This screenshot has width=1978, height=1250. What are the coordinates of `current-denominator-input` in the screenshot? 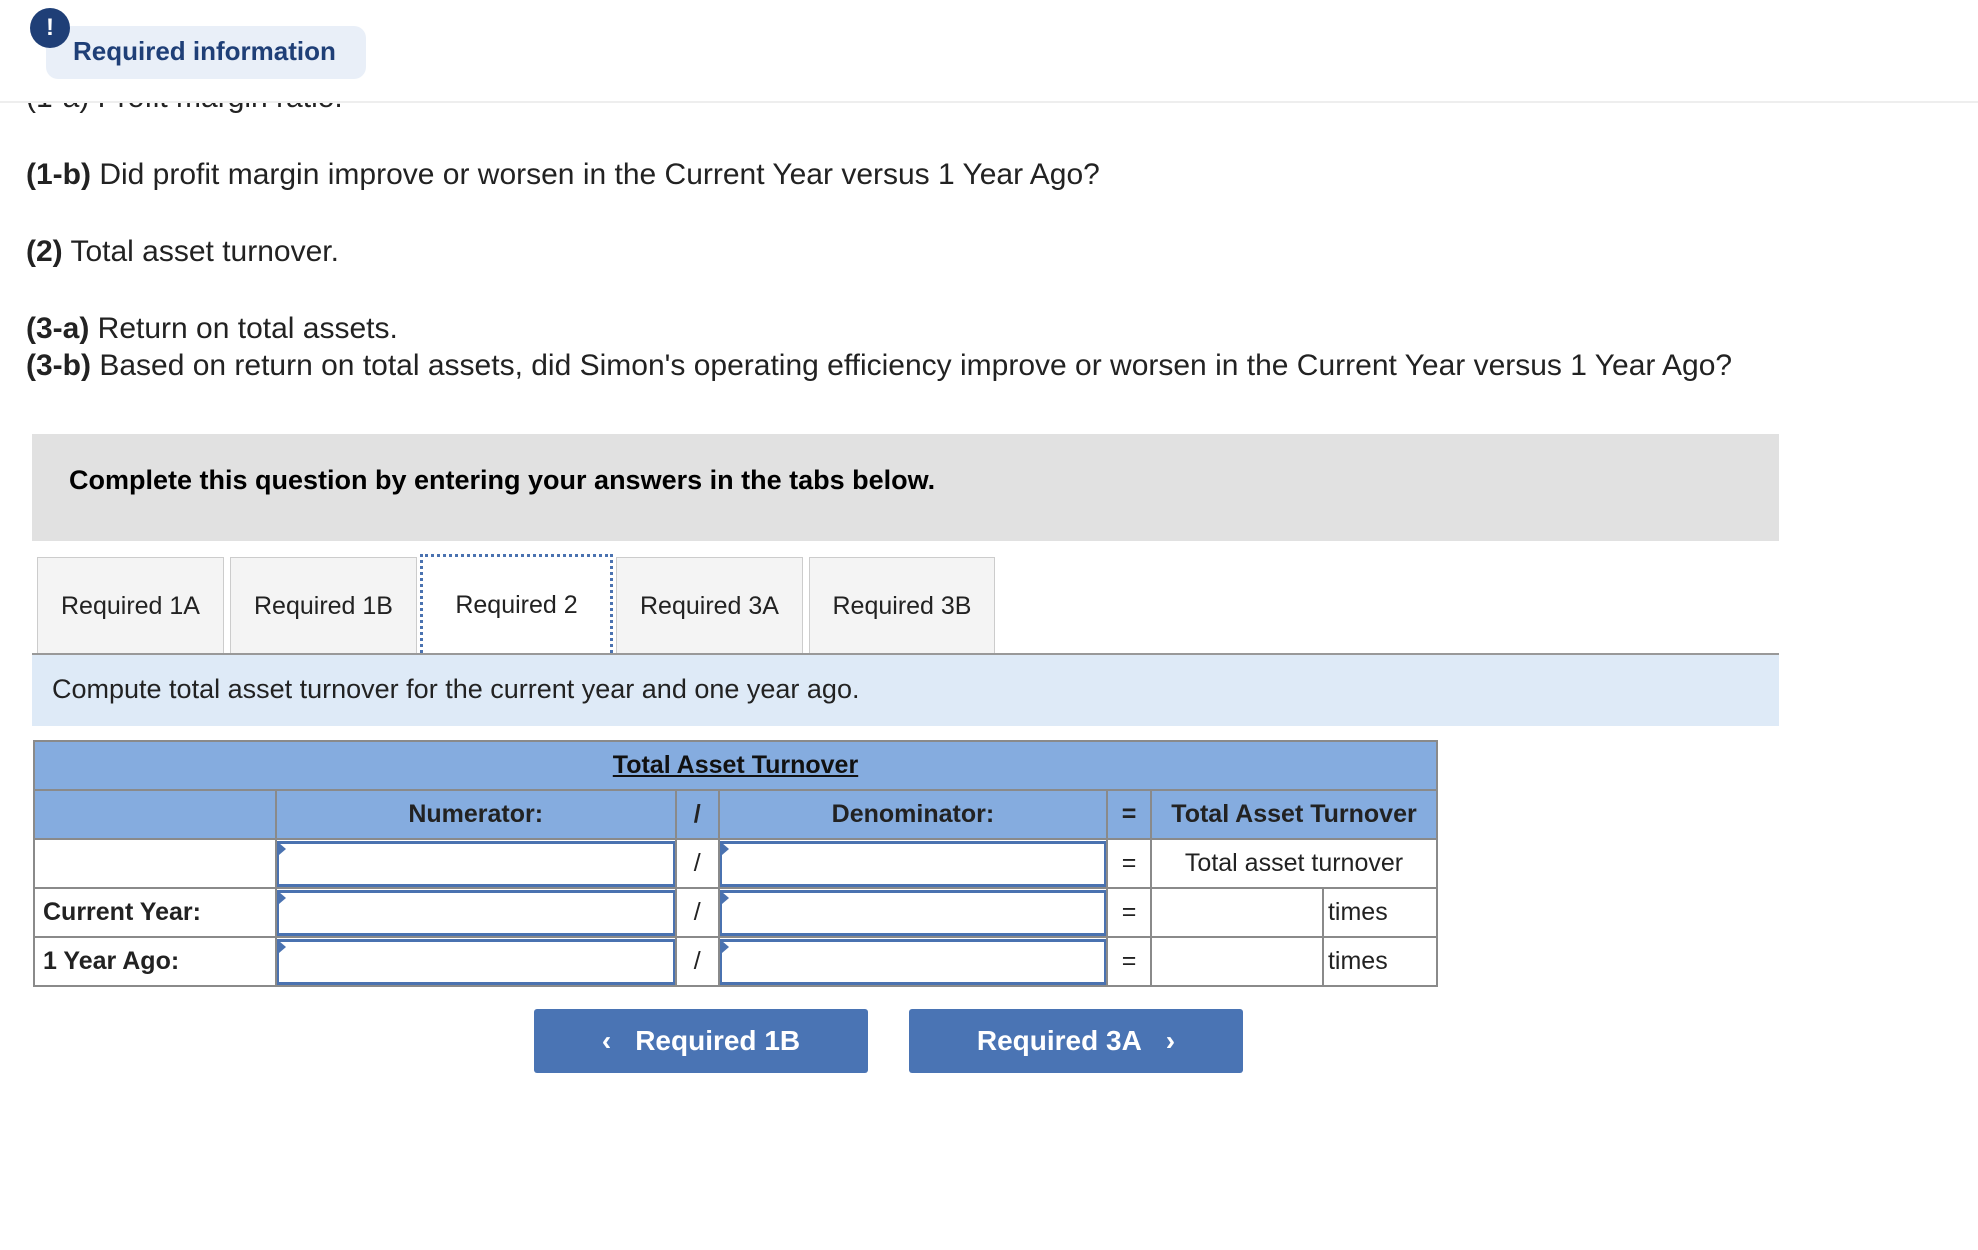 It's located at (913, 912).